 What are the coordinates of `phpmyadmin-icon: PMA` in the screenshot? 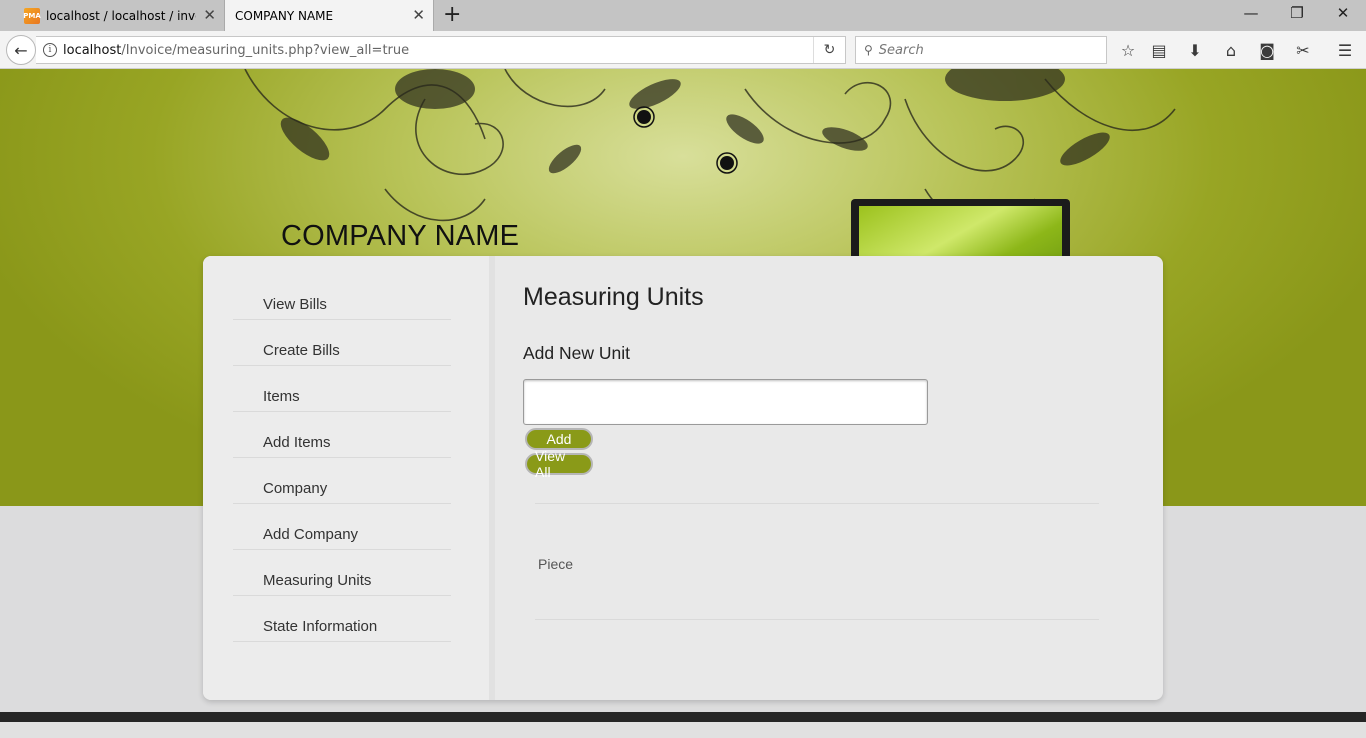 It's located at (32, 15).